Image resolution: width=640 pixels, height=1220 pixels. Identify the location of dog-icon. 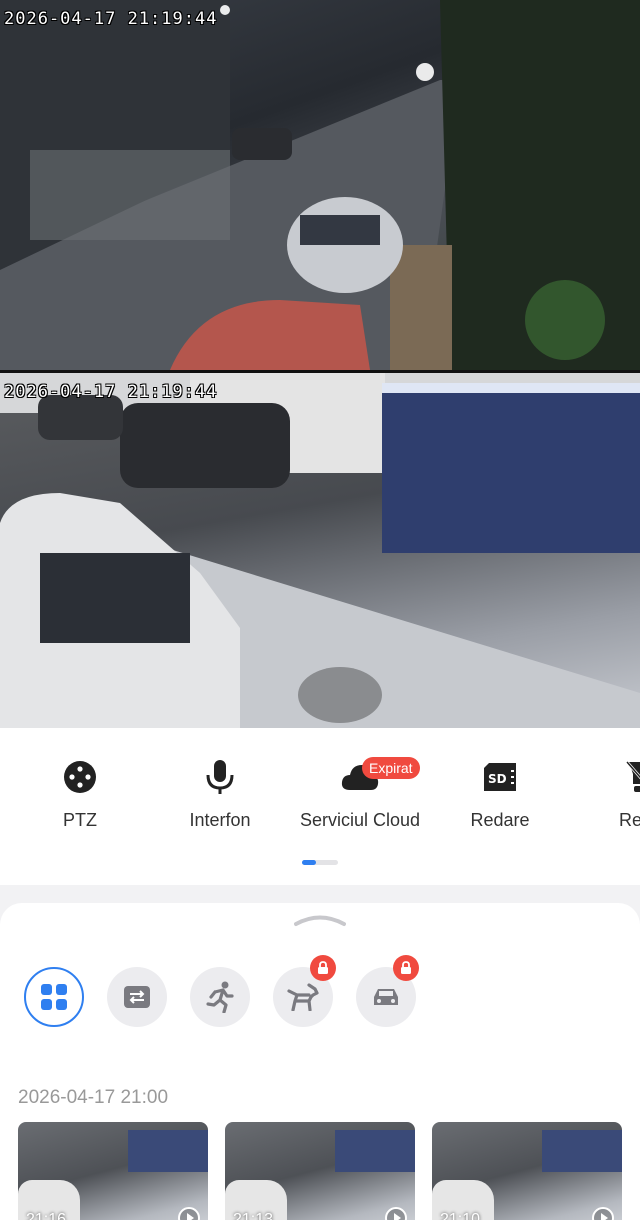
(303, 997).